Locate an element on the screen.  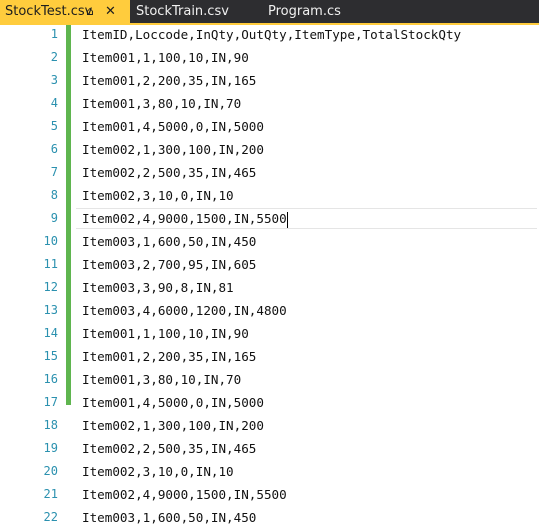
editor-line: 2 Item001,1,100,10,IN,90 is located at coordinates (269, 57).